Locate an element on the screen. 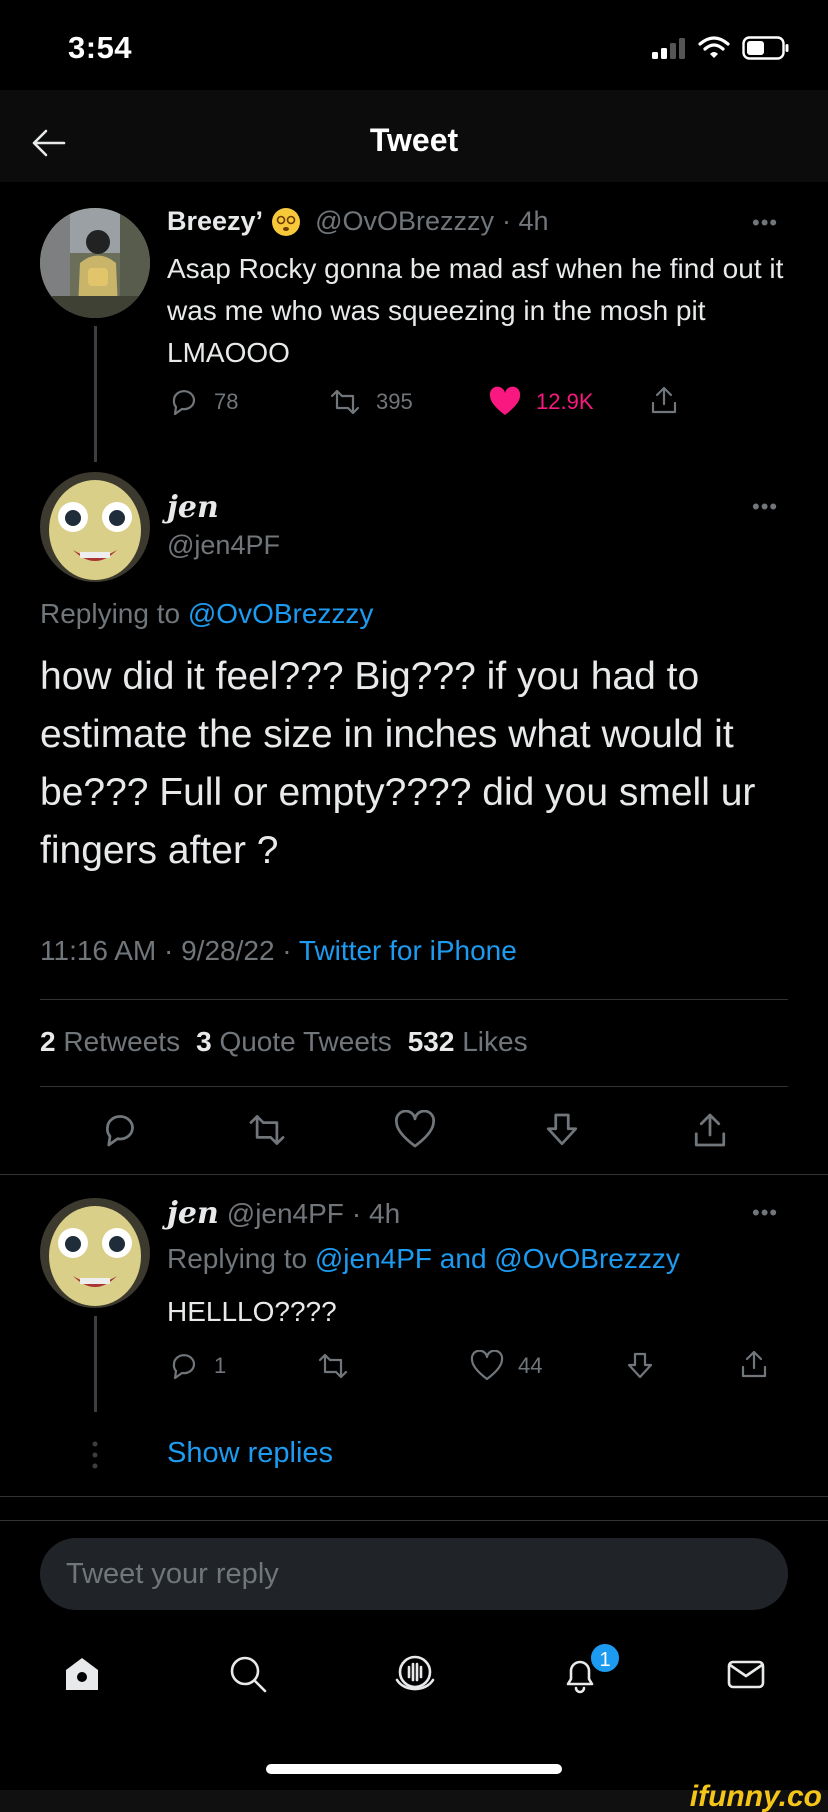 This screenshot has height=1812, width=828. heart-filled-icon is located at coordinates (505, 400).